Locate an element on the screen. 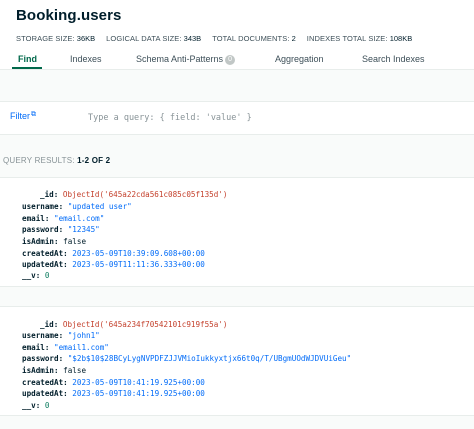 The width and height of the screenshot is (474, 429). stat-value: 108KB is located at coordinates (401, 38).